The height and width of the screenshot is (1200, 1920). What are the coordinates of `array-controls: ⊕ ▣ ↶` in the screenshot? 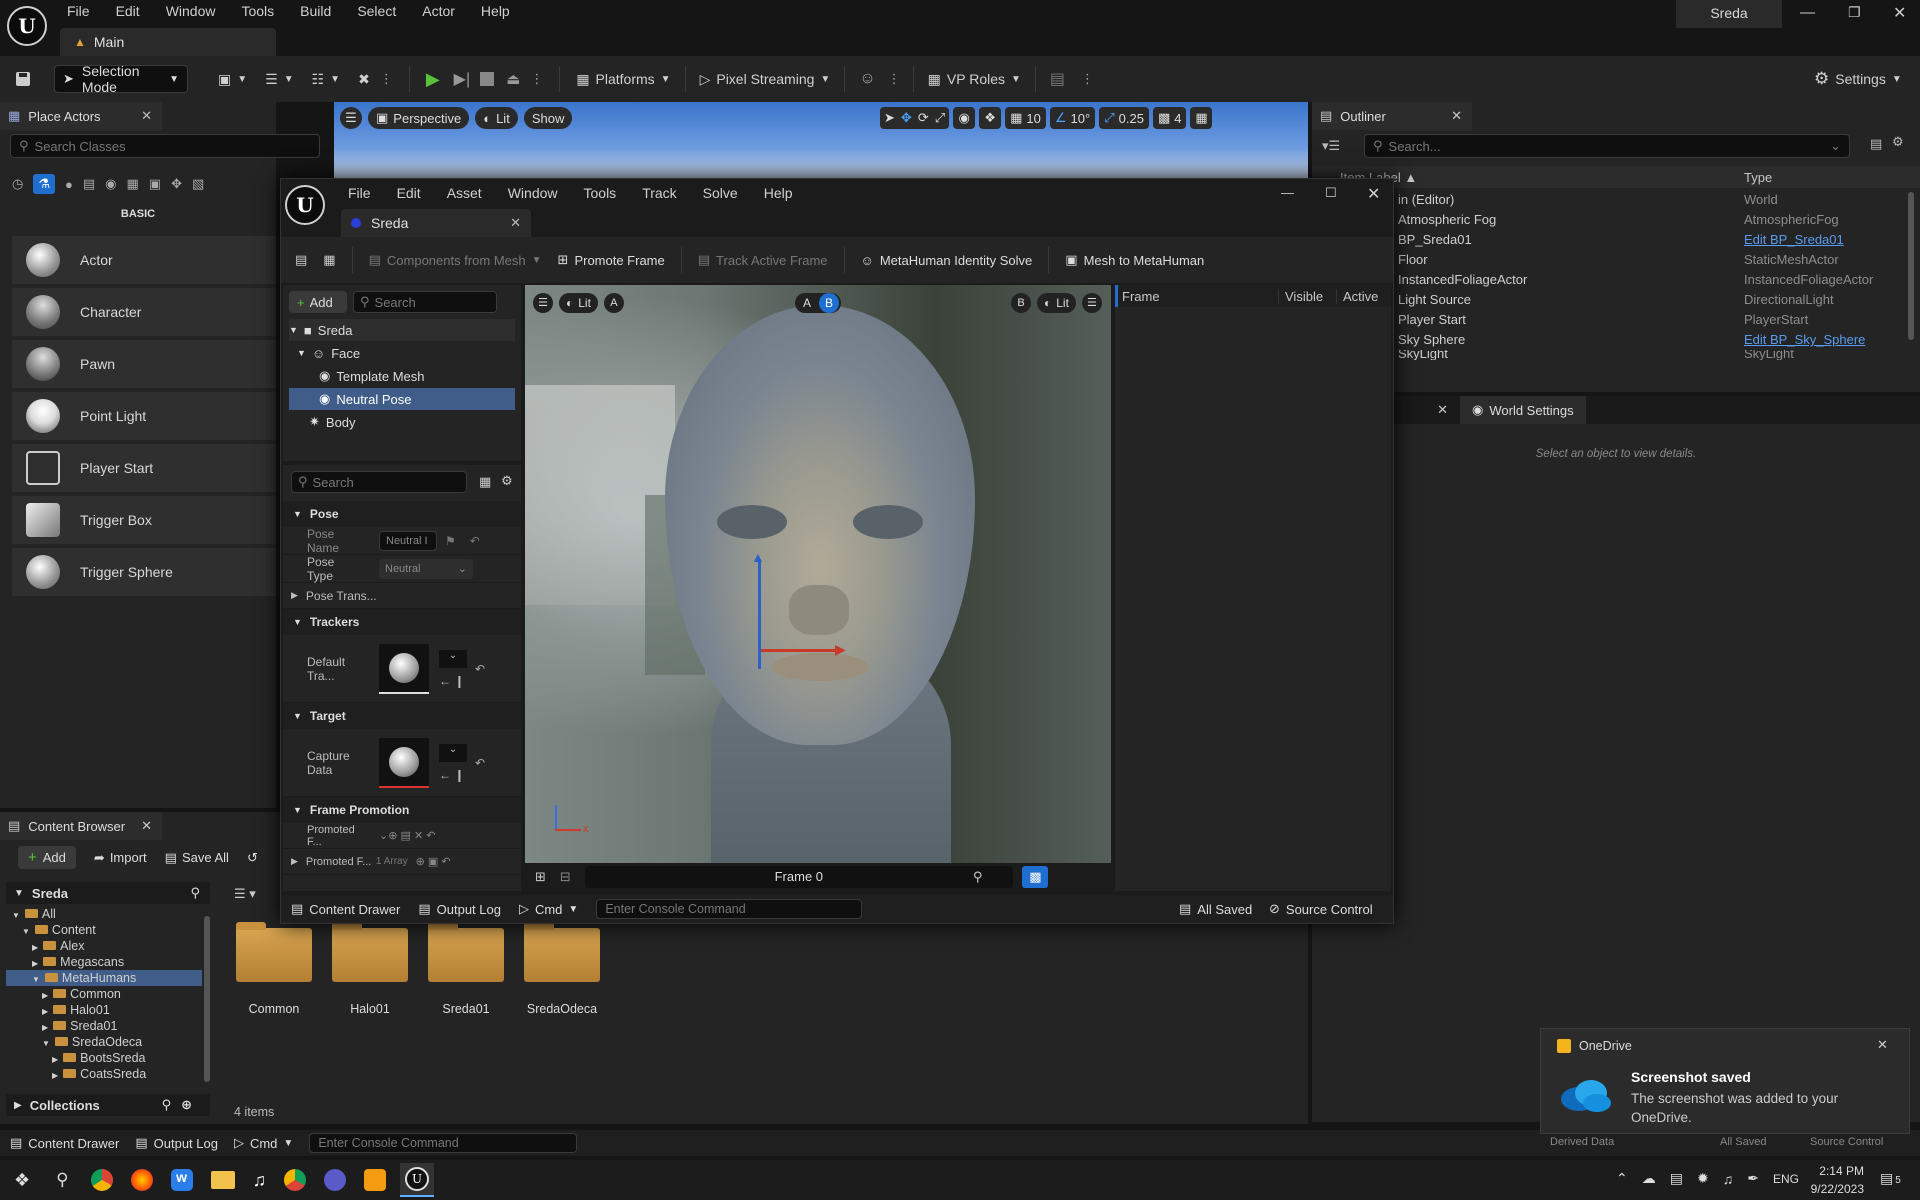 It's located at (433, 861).